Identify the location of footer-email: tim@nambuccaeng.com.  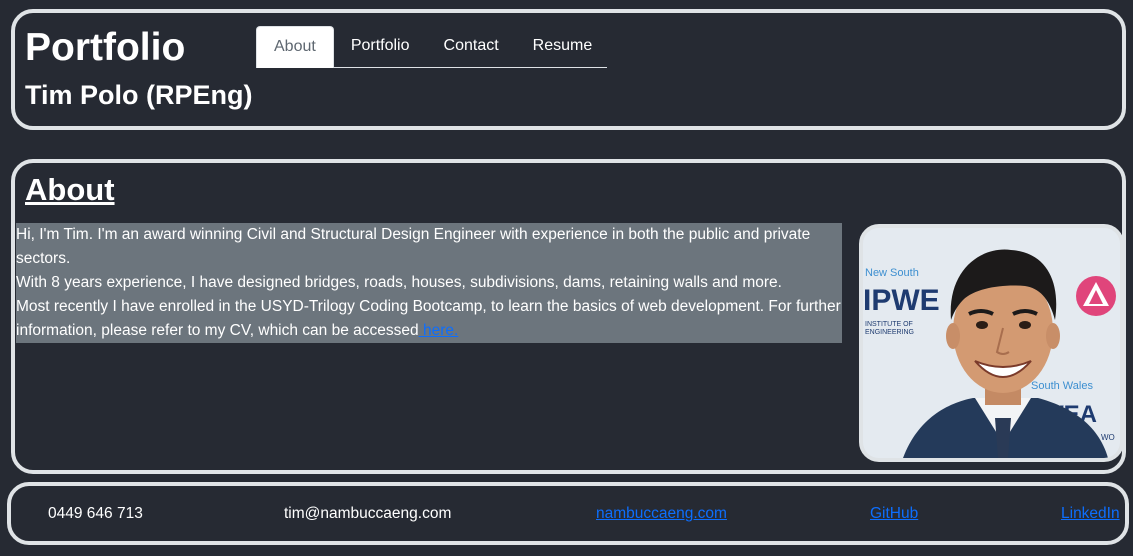
(368, 513).